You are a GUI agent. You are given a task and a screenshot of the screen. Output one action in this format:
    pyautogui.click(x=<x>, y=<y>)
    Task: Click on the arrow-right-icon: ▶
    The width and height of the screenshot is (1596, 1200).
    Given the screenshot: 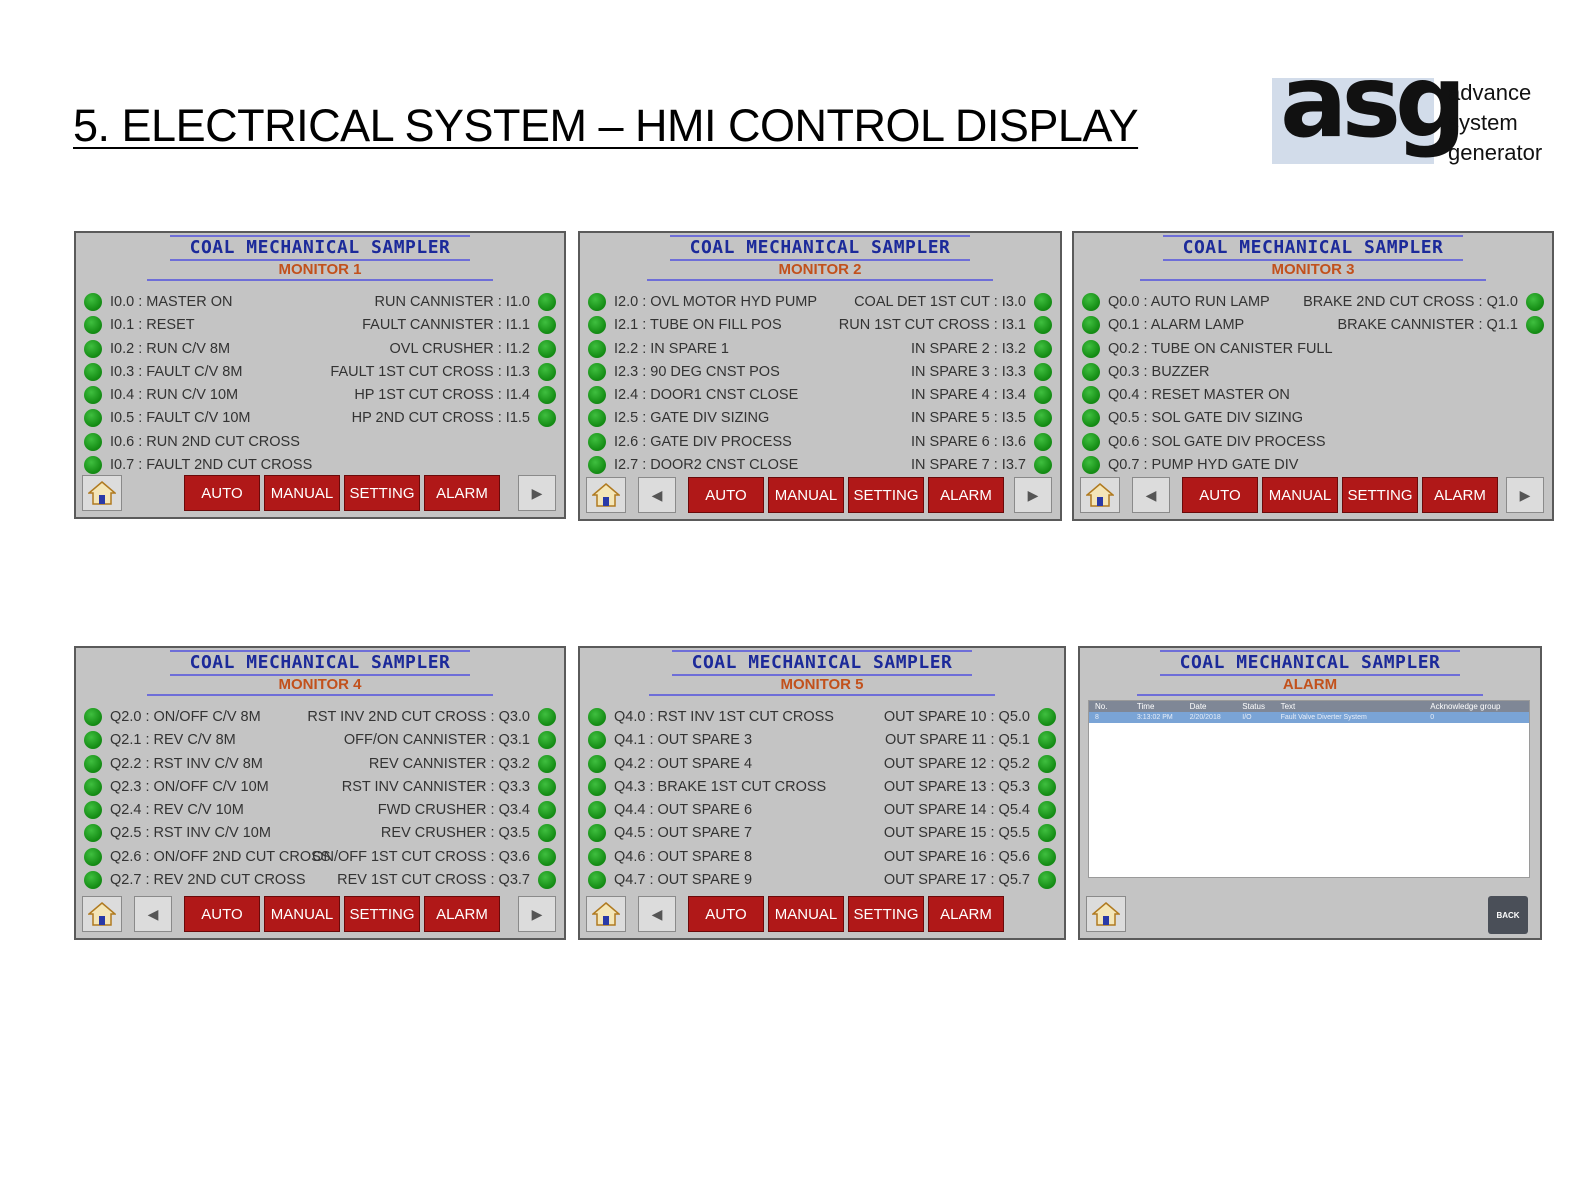 What is the action you would take?
    pyautogui.click(x=537, y=492)
    